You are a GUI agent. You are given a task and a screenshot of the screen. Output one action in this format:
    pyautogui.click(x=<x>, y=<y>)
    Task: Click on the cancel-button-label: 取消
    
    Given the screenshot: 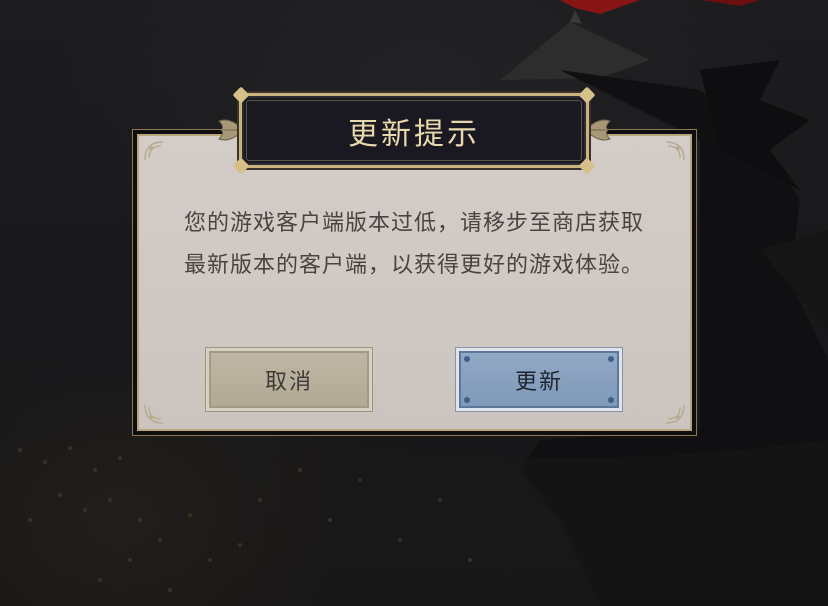 What is the action you would take?
    pyautogui.click(x=288, y=382)
    